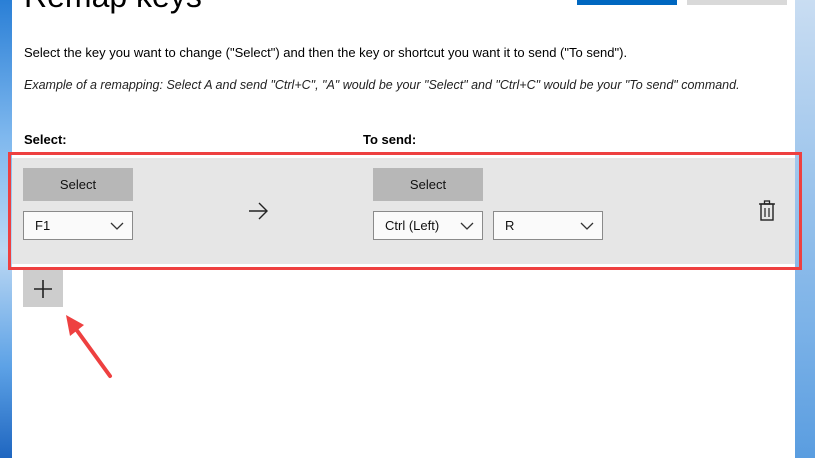  I want to click on cancel-button, so click(737, 2).